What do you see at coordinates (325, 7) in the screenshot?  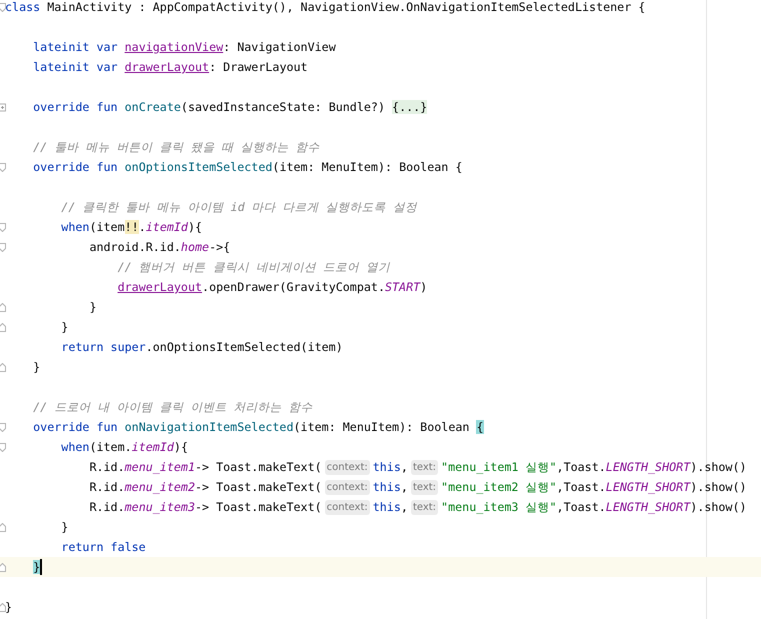 I see `code-text: class MainActivity : AppCompatActivity(), NavigationView.OnNavigationItemSelectedListener {` at bounding box center [325, 7].